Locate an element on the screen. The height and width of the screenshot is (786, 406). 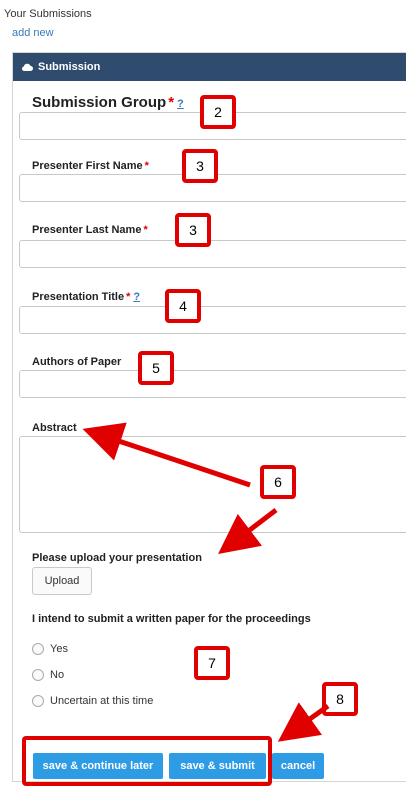
option-no: No is located at coordinates (48, 675).